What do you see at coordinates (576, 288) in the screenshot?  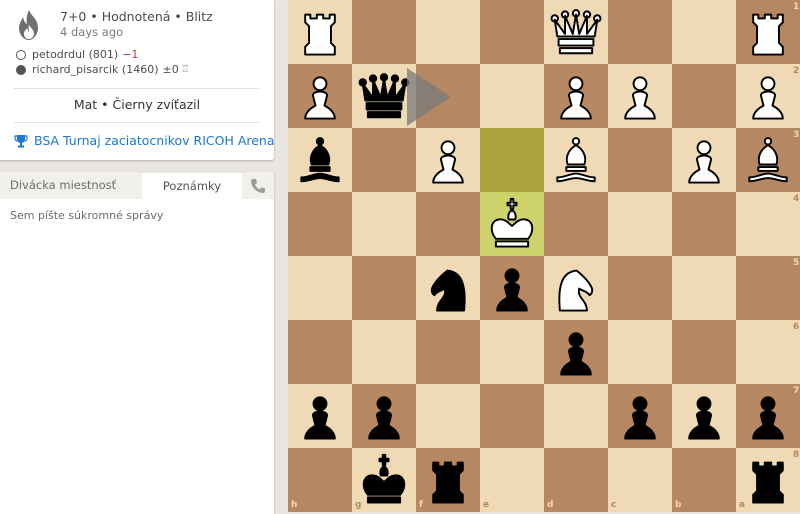 I see `white-knight-icon` at bounding box center [576, 288].